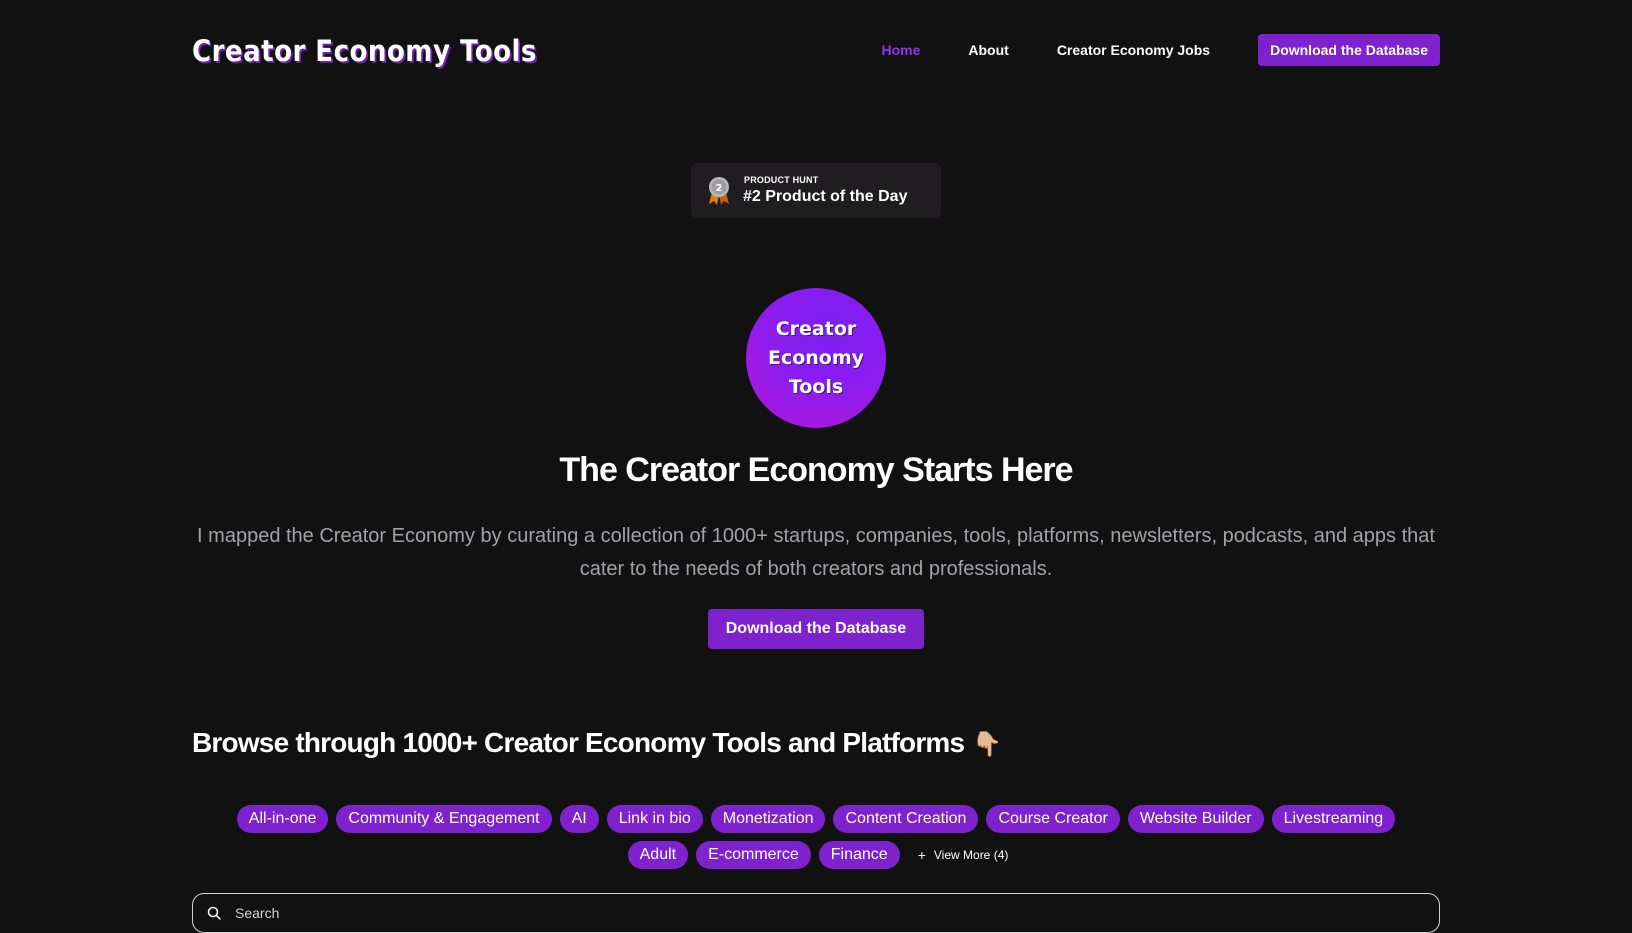 This screenshot has width=1632, height=933. I want to click on nav-link-home: Home, so click(900, 50).